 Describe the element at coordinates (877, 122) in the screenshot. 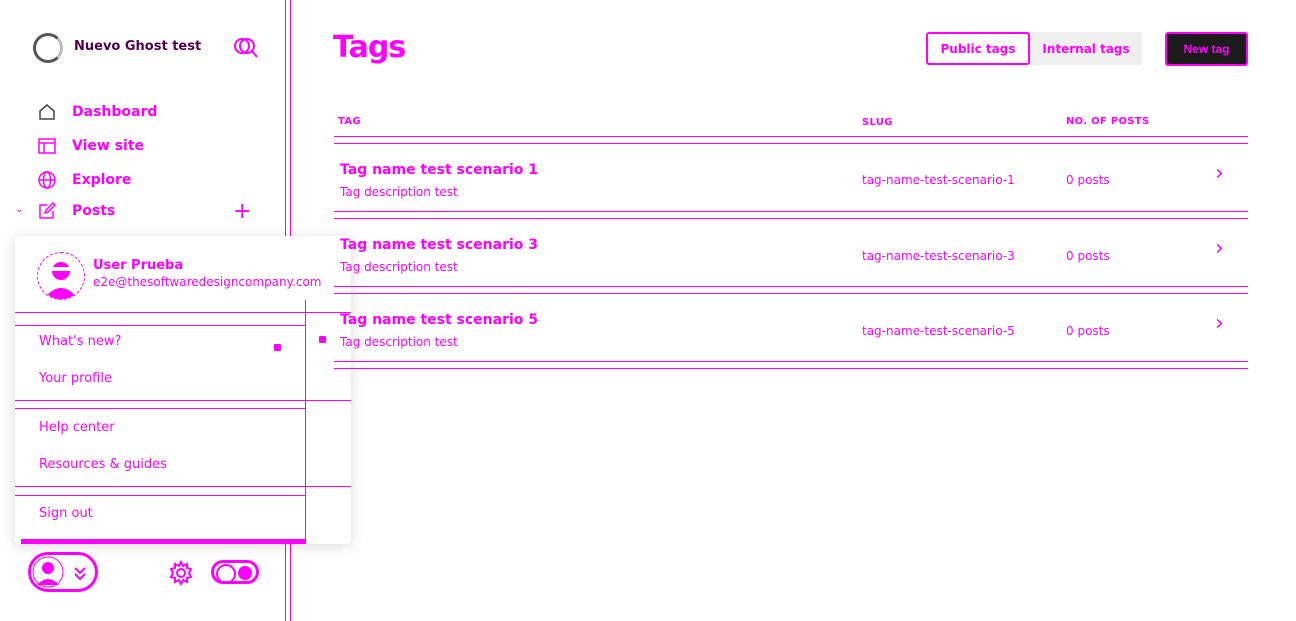

I see `column-header-slug: SLUG` at that location.